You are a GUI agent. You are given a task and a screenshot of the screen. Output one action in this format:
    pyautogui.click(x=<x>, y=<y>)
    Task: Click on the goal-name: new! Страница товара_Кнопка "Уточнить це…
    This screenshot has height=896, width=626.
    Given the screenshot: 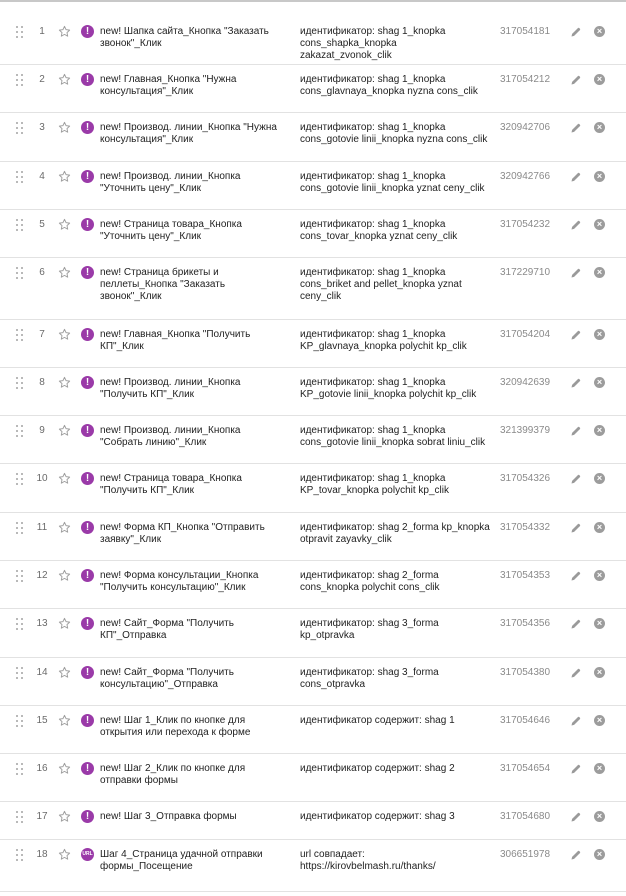 What is the action you would take?
    pyautogui.click(x=190, y=231)
    